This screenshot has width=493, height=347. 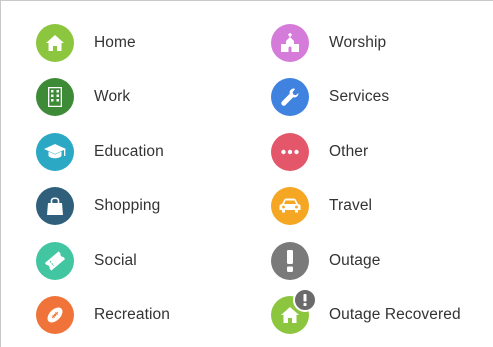 I want to click on category-label: Work, so click(x=112, y=96).